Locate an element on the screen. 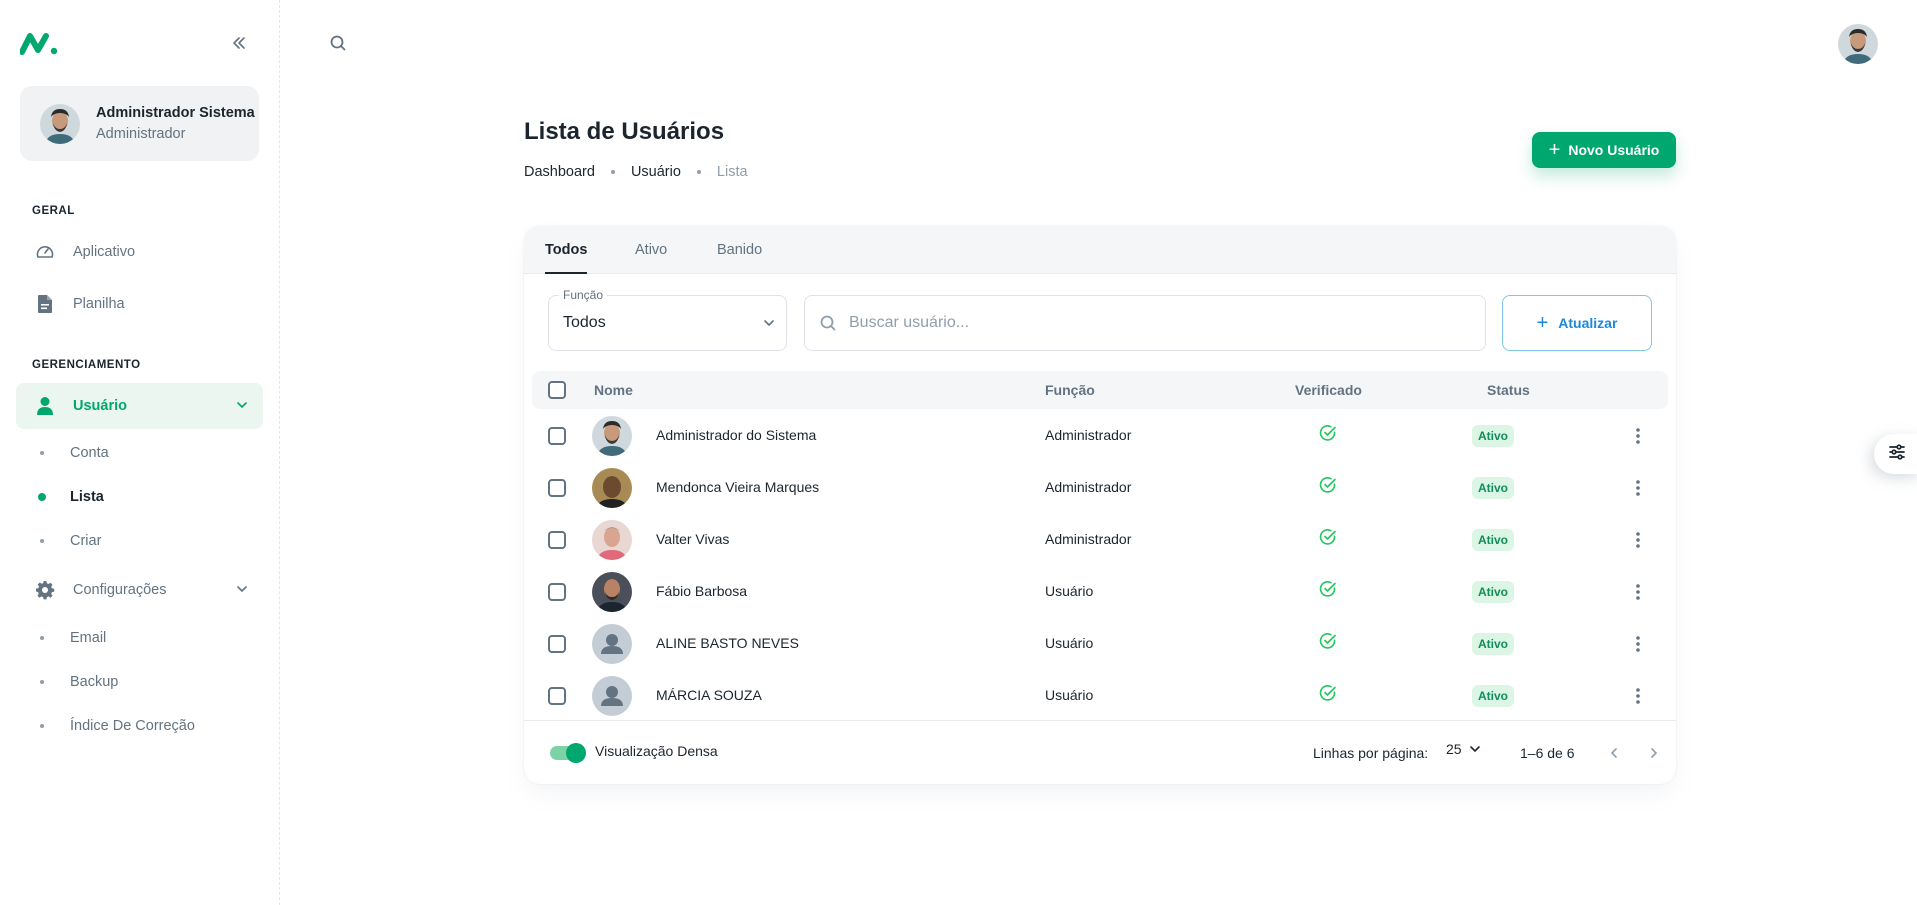 Image resolution: width=1917 pixels, height=905 pixels. refresh-button: + Atualizar is located at coordinates (1577, 323).